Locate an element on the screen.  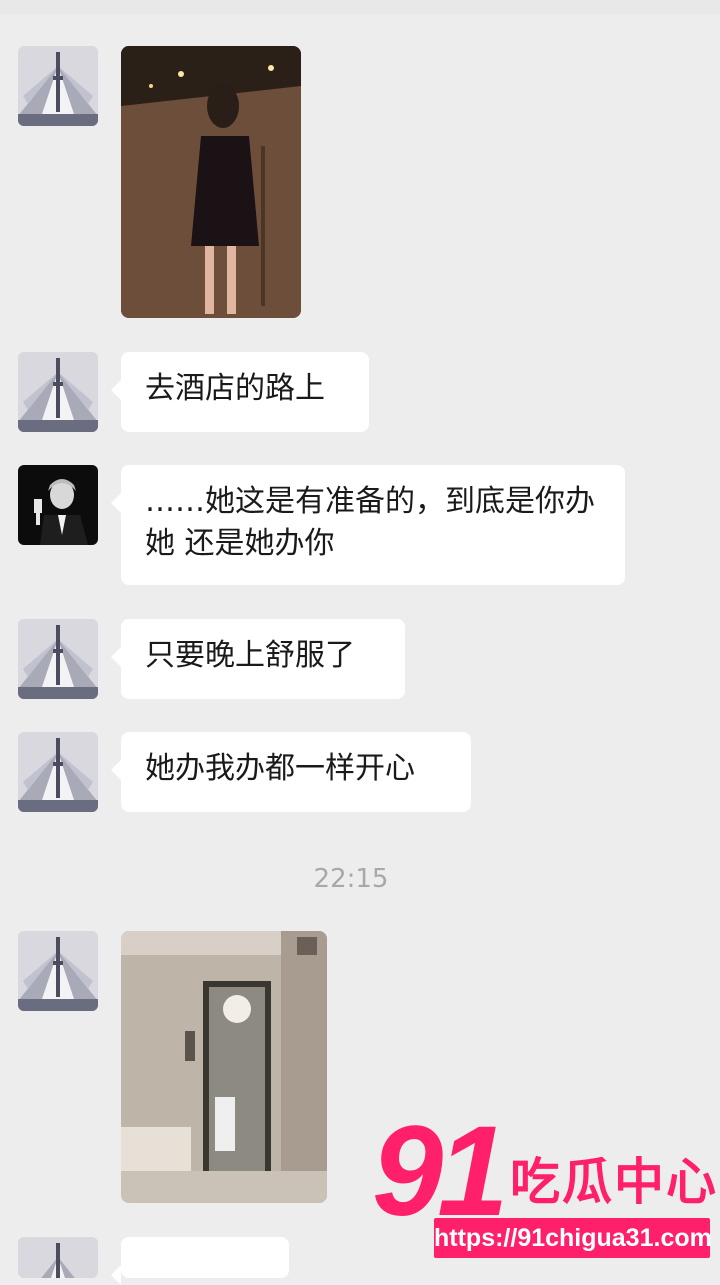
message-text: 去酒店的路上 is located at coordinates (235, 388).